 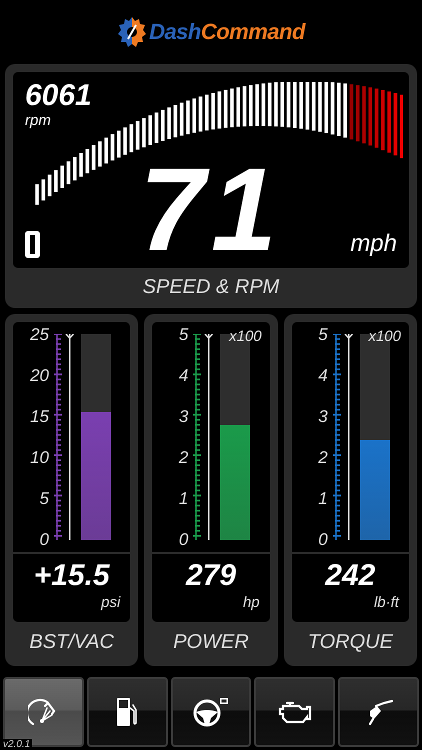 What do you see at coordinates (227, 32) in the screenshot?
I see `logo-text: DashCommand` at bounding box center [227, 32].